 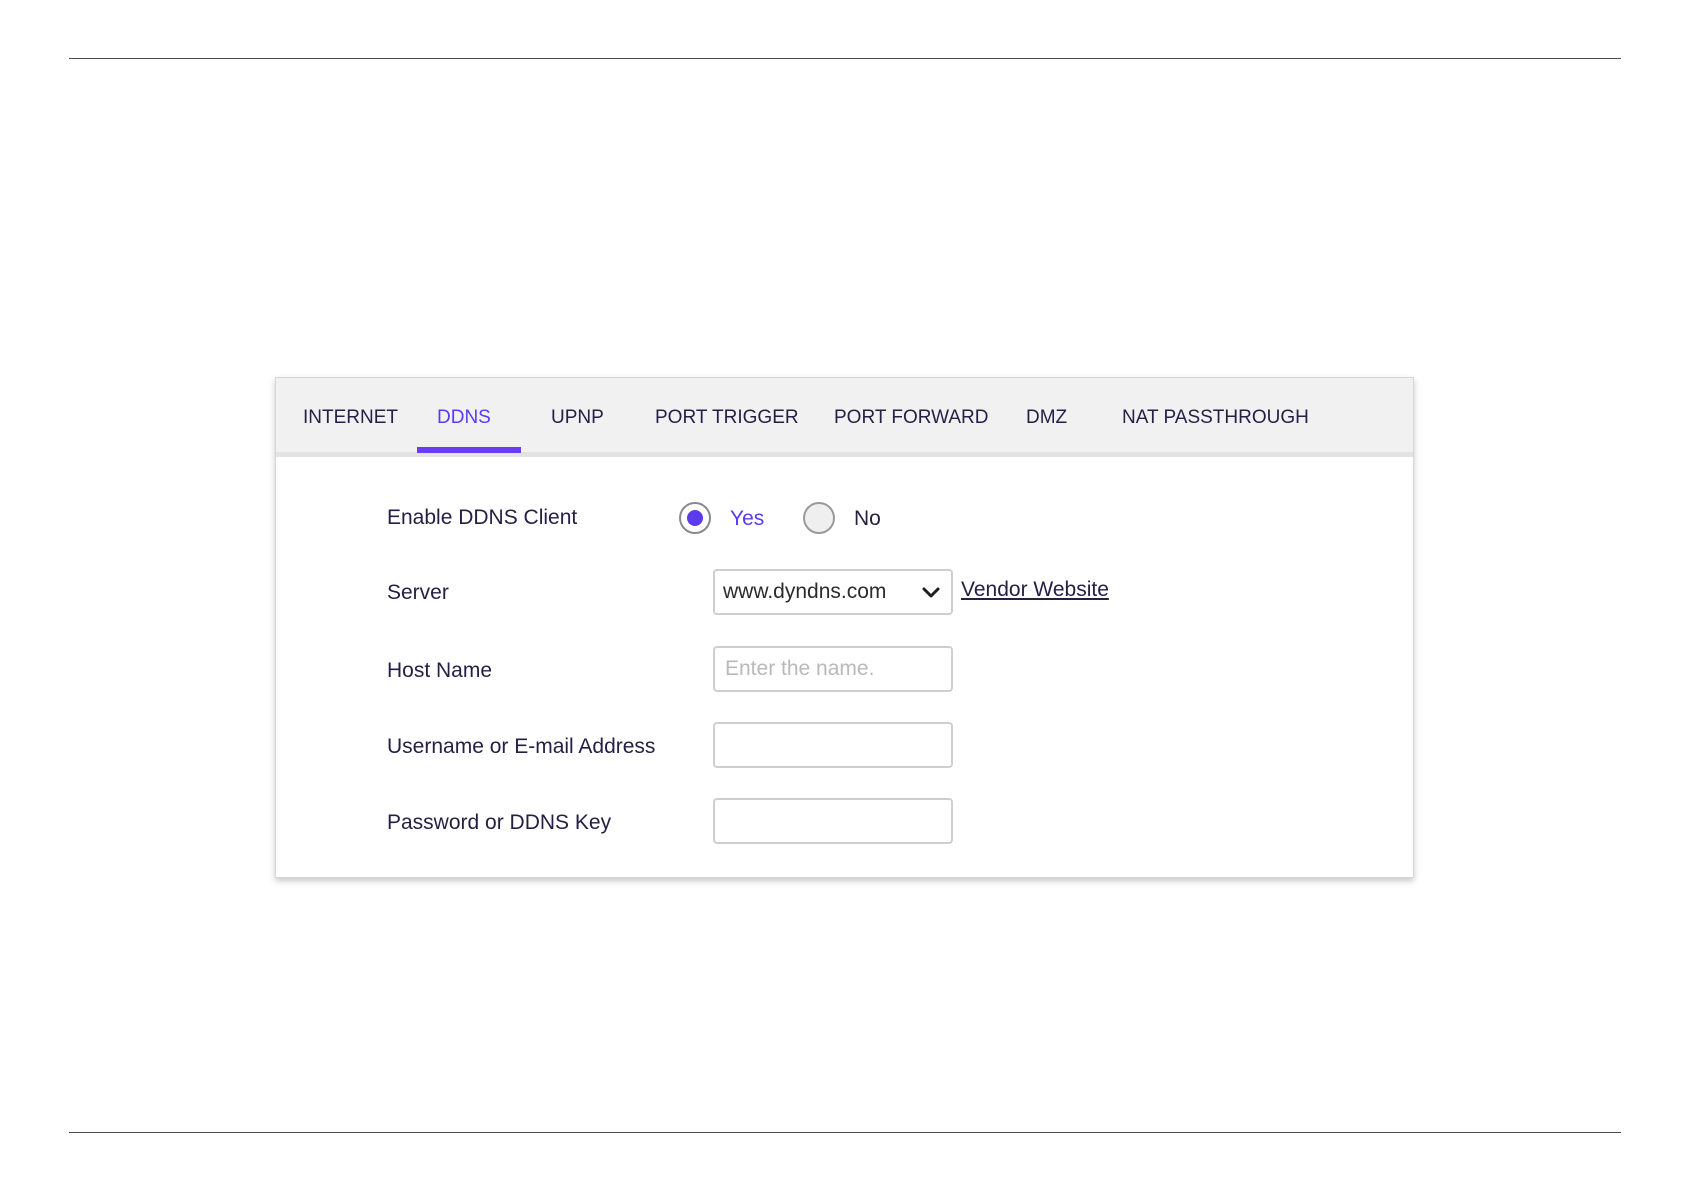 What do you see at coordinates (350, 415) in the screenshot?
I see `tab-internet: INTERNET` at bounding box center [350, 415].